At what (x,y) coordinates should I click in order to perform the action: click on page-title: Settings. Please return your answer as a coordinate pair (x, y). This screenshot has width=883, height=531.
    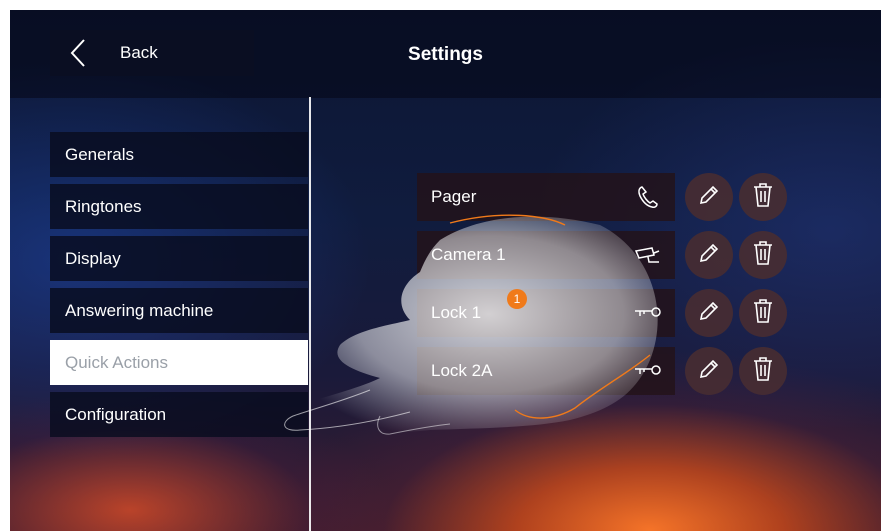
    Looking at the image, I should click on (445, 54).